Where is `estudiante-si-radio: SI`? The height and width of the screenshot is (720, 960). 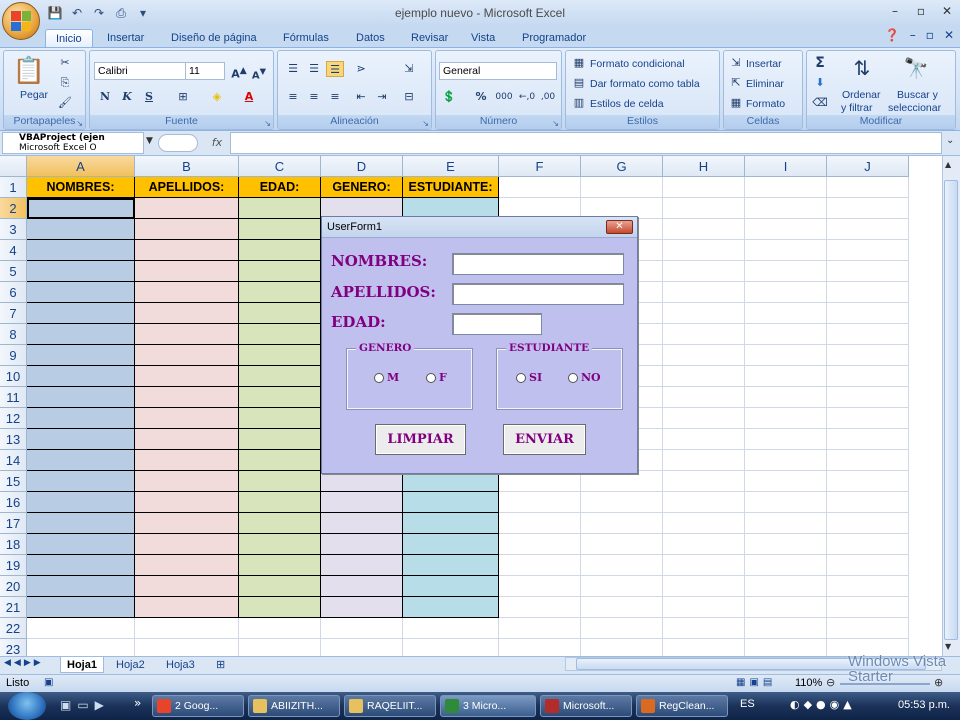
estudiante-si-radio: SI is located at coordinates (529, 377).